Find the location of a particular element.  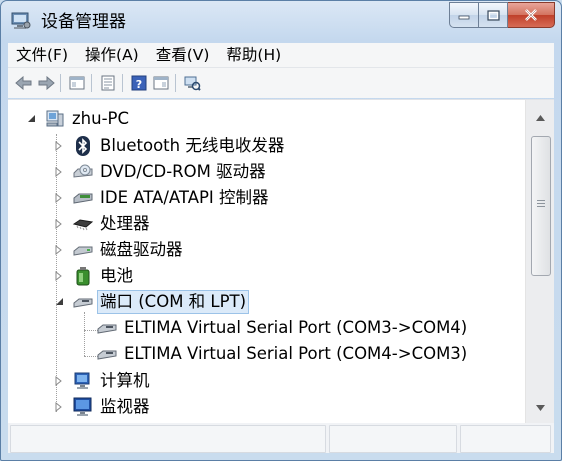

maximize-button is located at coordinates (493, 15).